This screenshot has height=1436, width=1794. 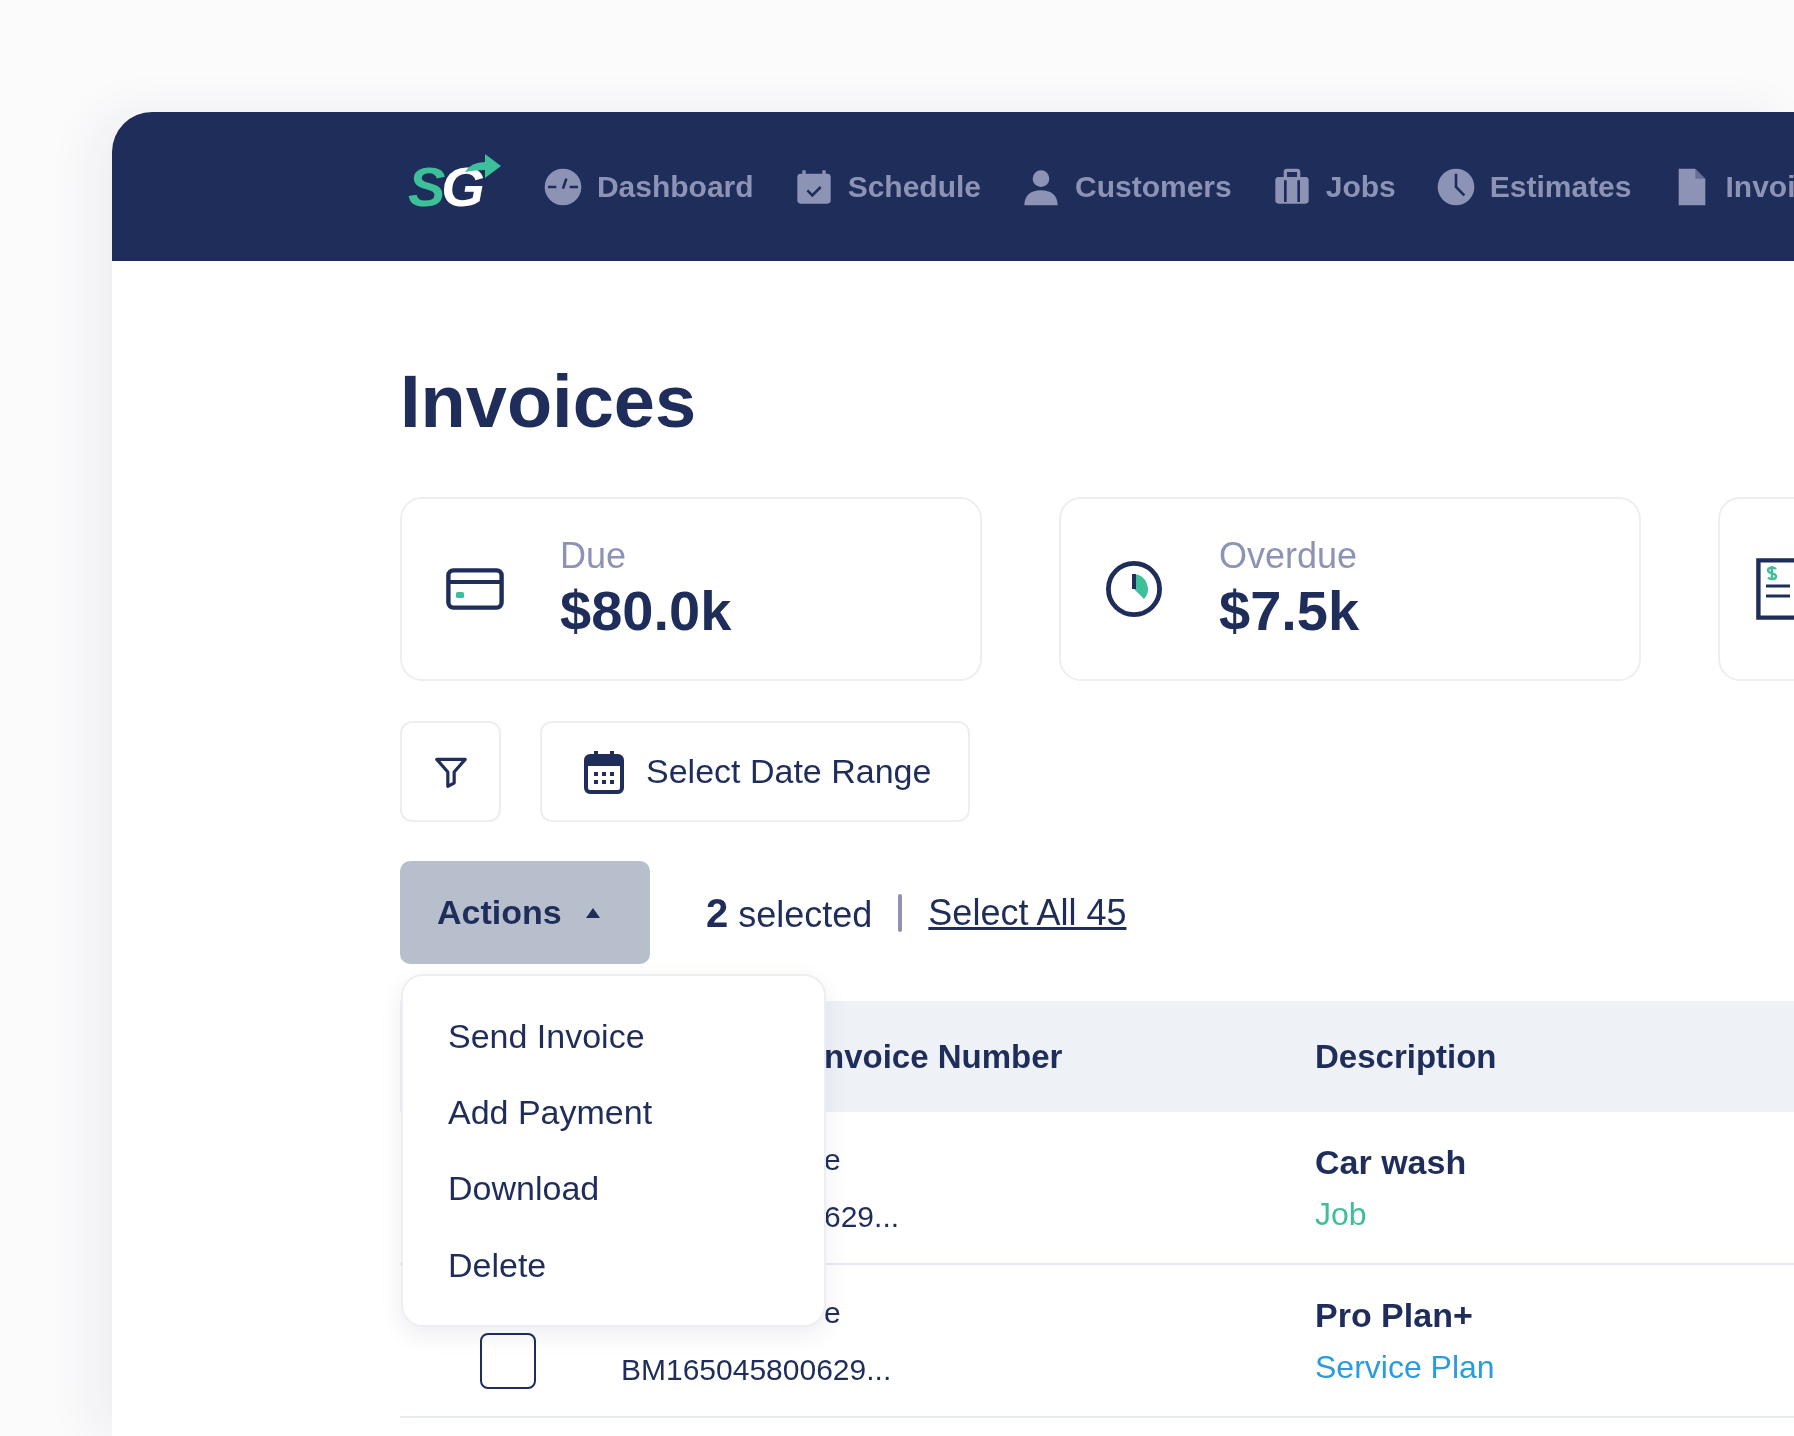 What do you see at coordinates (613, 1112) in the screenshot?
I see `menu-item: Add Payment` at bounding box center [613, 1112].